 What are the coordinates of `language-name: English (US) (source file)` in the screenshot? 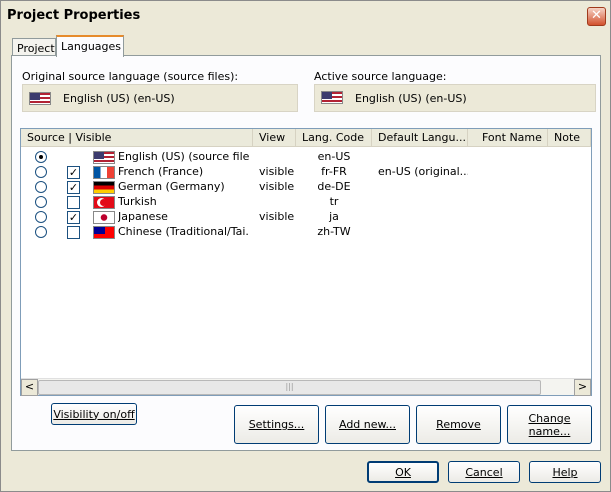 It's located at (184, 156).